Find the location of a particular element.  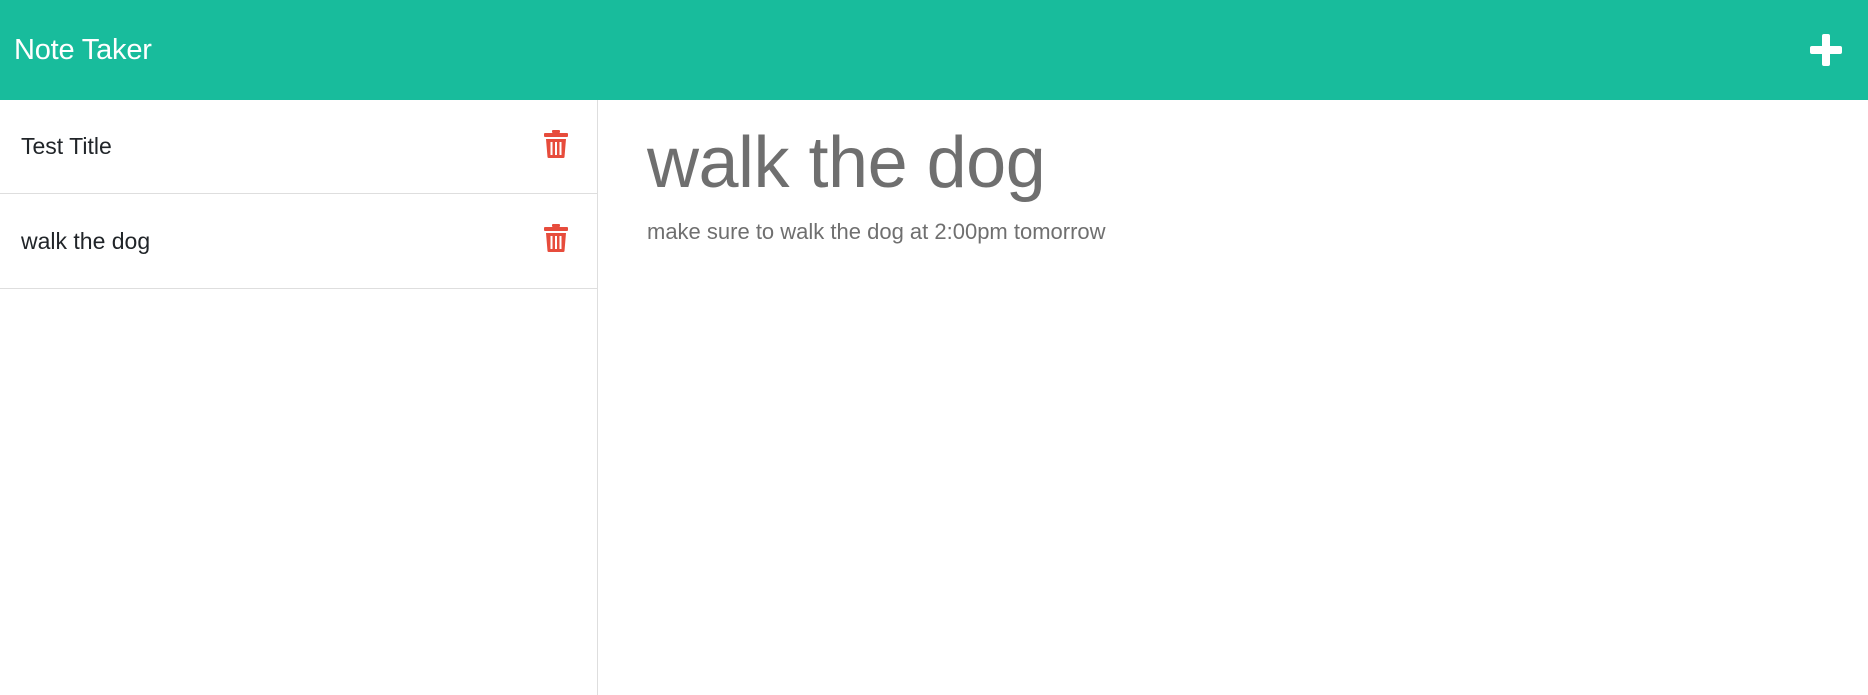

note-list-item: Test Title is located at coordinates (298, 147).